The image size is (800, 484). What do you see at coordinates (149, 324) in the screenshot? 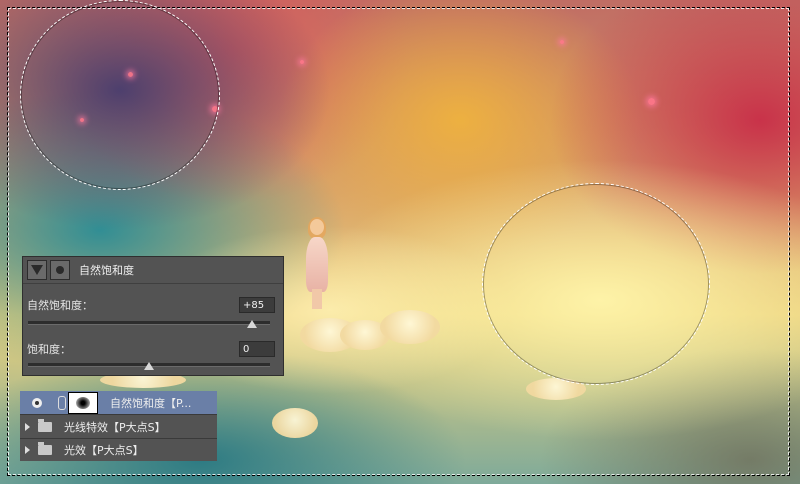
I see `vibrance-slider` at bounding box center [149, 324].